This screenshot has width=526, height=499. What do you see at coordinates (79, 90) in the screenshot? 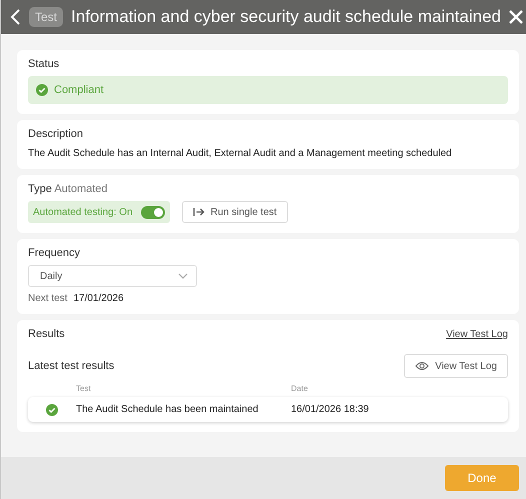
I see `status-value: Compliant` at bounding box center [79, 90].